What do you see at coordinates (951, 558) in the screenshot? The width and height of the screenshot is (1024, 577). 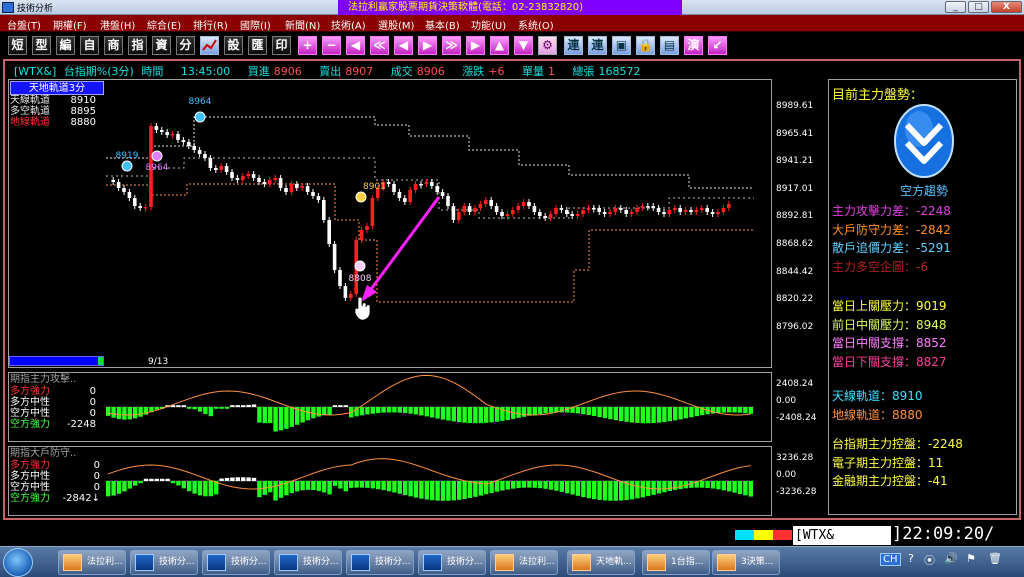 I see `volume-icon: 🔊` at bounding box center [951, 558].